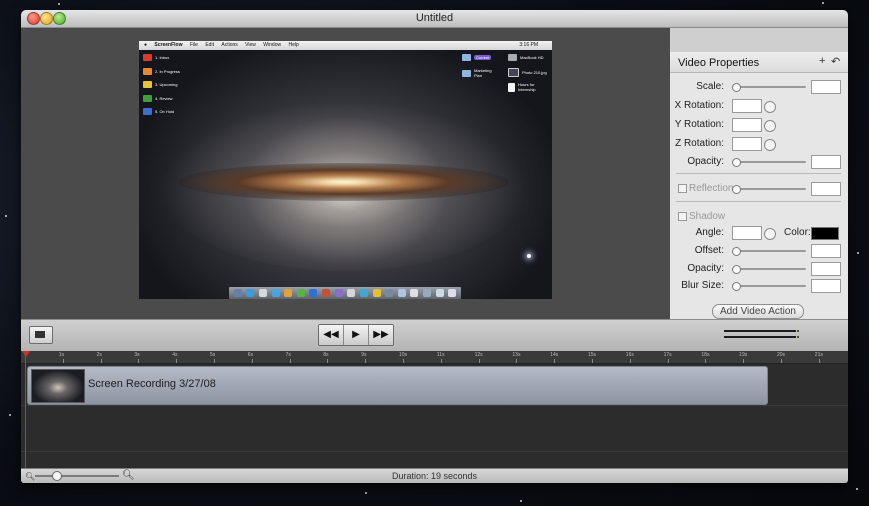  I want to click on ruler-tick-label: 20s, so click(781, 355).